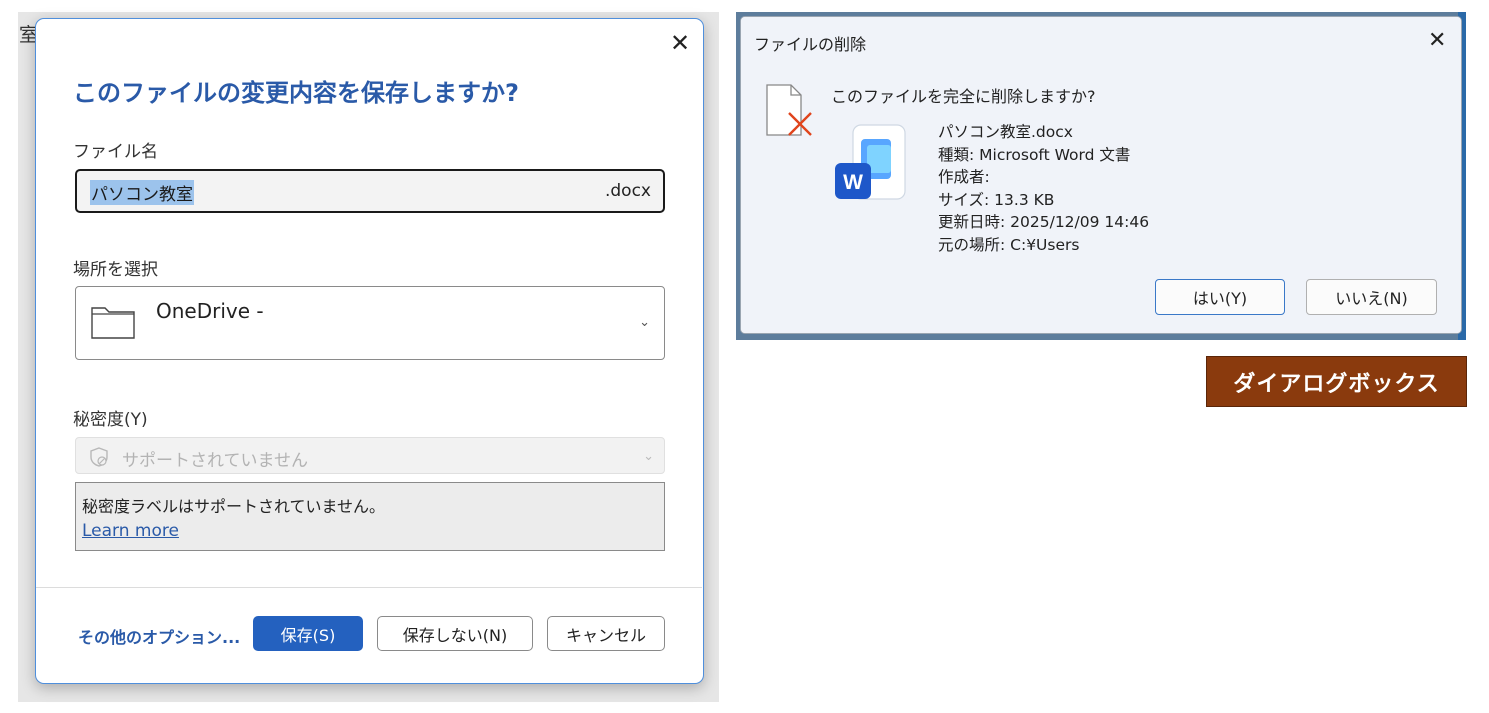 The height and width of the screenshot is (713, 1489). What do you see at coordinates (1034, 154) in the screenshot?
I see `file-type: 種類: Microsoft Word 文書` at bounding box center [1034, 154].